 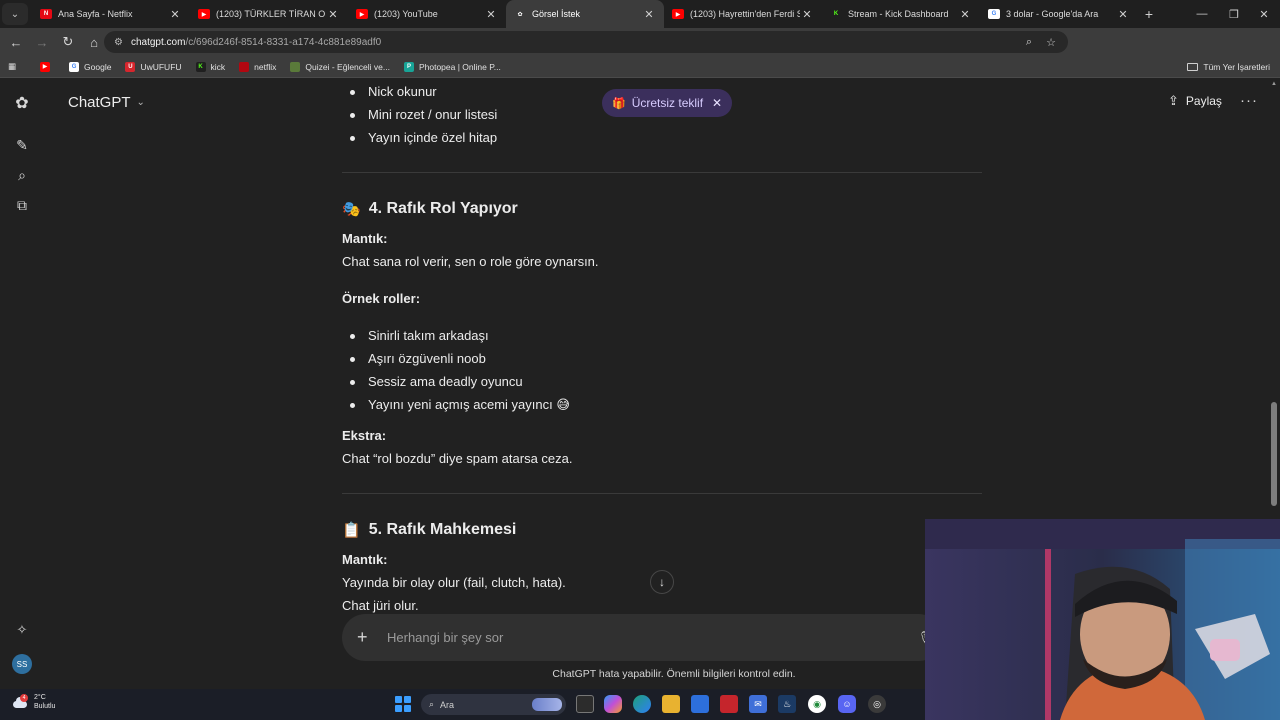 I want to click on paragraph-line: Chat jüri olur., so click(x=380, y=605).